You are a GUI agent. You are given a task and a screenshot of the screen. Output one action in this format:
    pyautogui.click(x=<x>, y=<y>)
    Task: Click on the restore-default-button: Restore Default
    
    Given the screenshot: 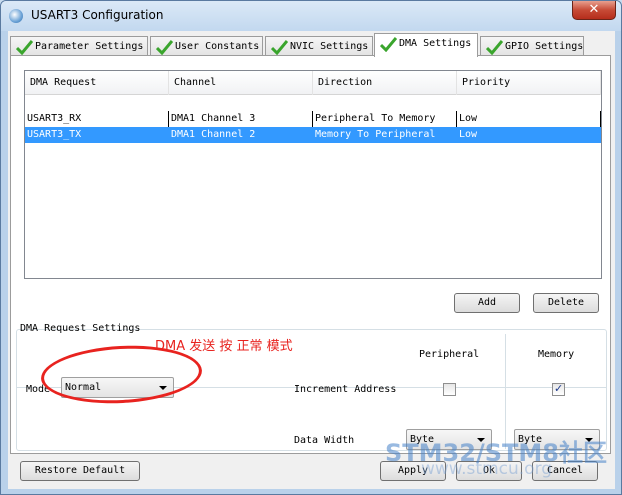 What is the action you would take?
    pyautogui.click(x=80, y=471)
    